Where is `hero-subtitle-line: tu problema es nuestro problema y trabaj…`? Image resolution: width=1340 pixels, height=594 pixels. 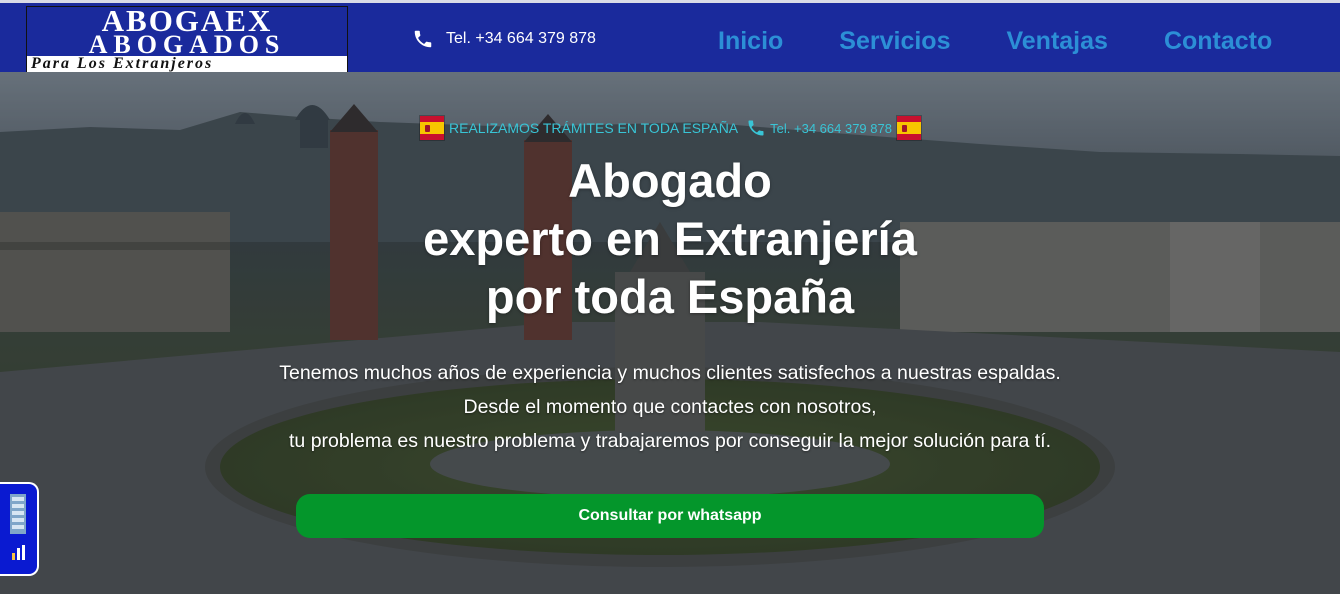
hero-subtitle-line: tu problema es nuestro problema y trabaj… is located at coordinates (670, 441).